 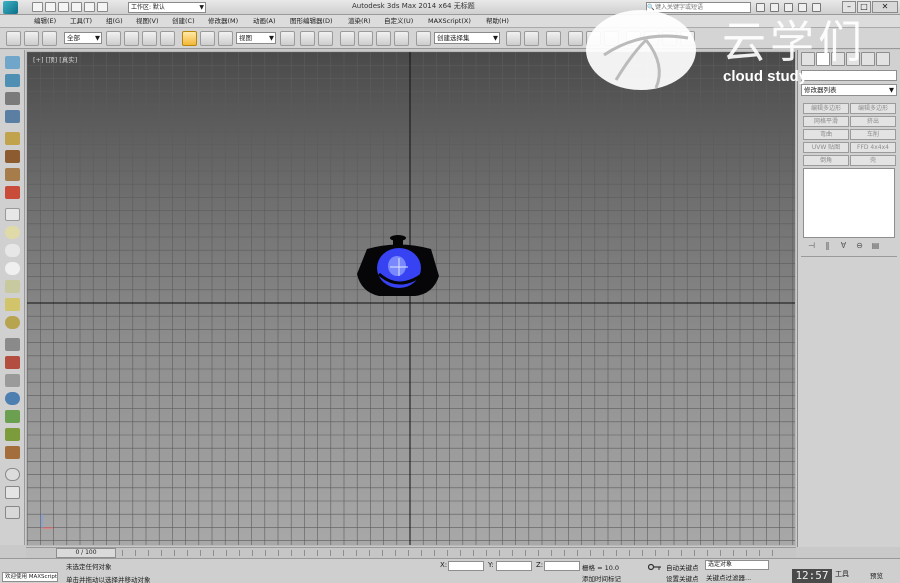 What do you see at coordinates (37, 7) in the screenshot?
I see `new-file-icon` at bounding box center [37, 7].